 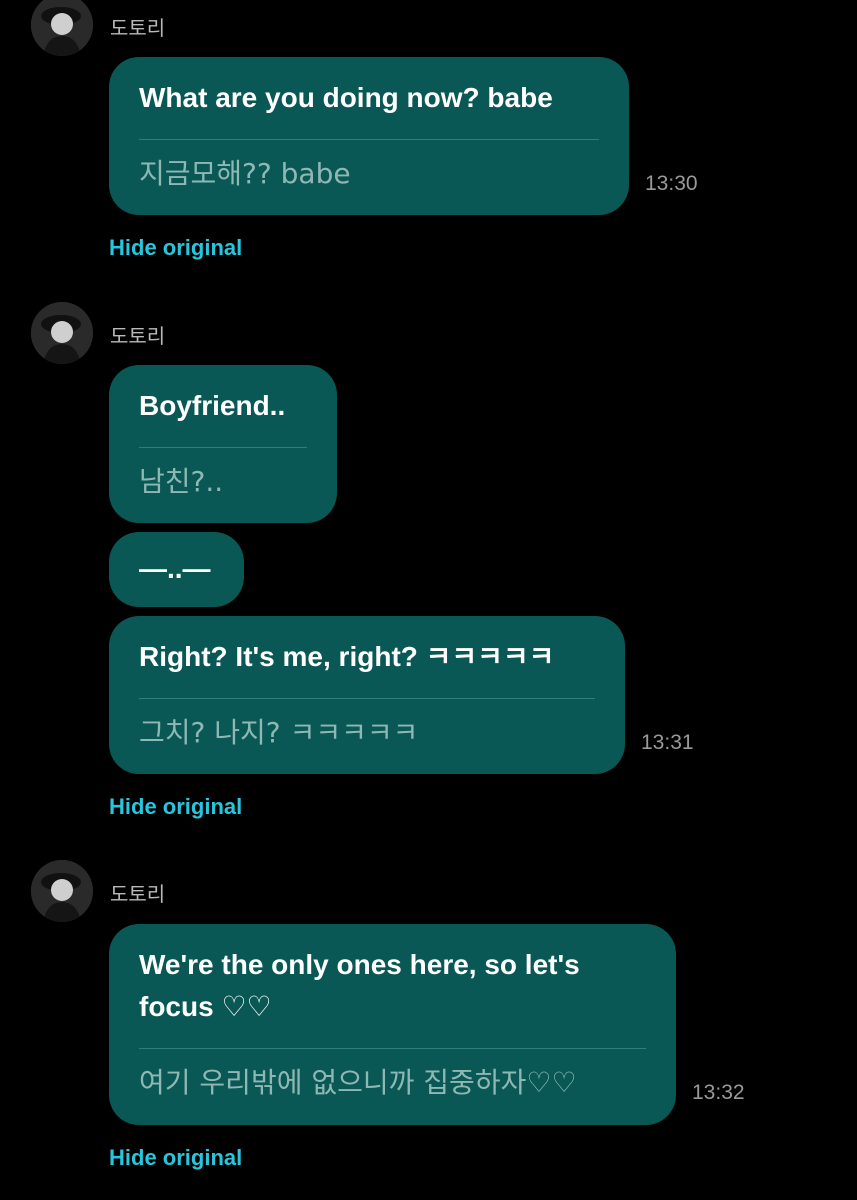 I want to click on message-time: 13:31, so click(x=667, y=742).